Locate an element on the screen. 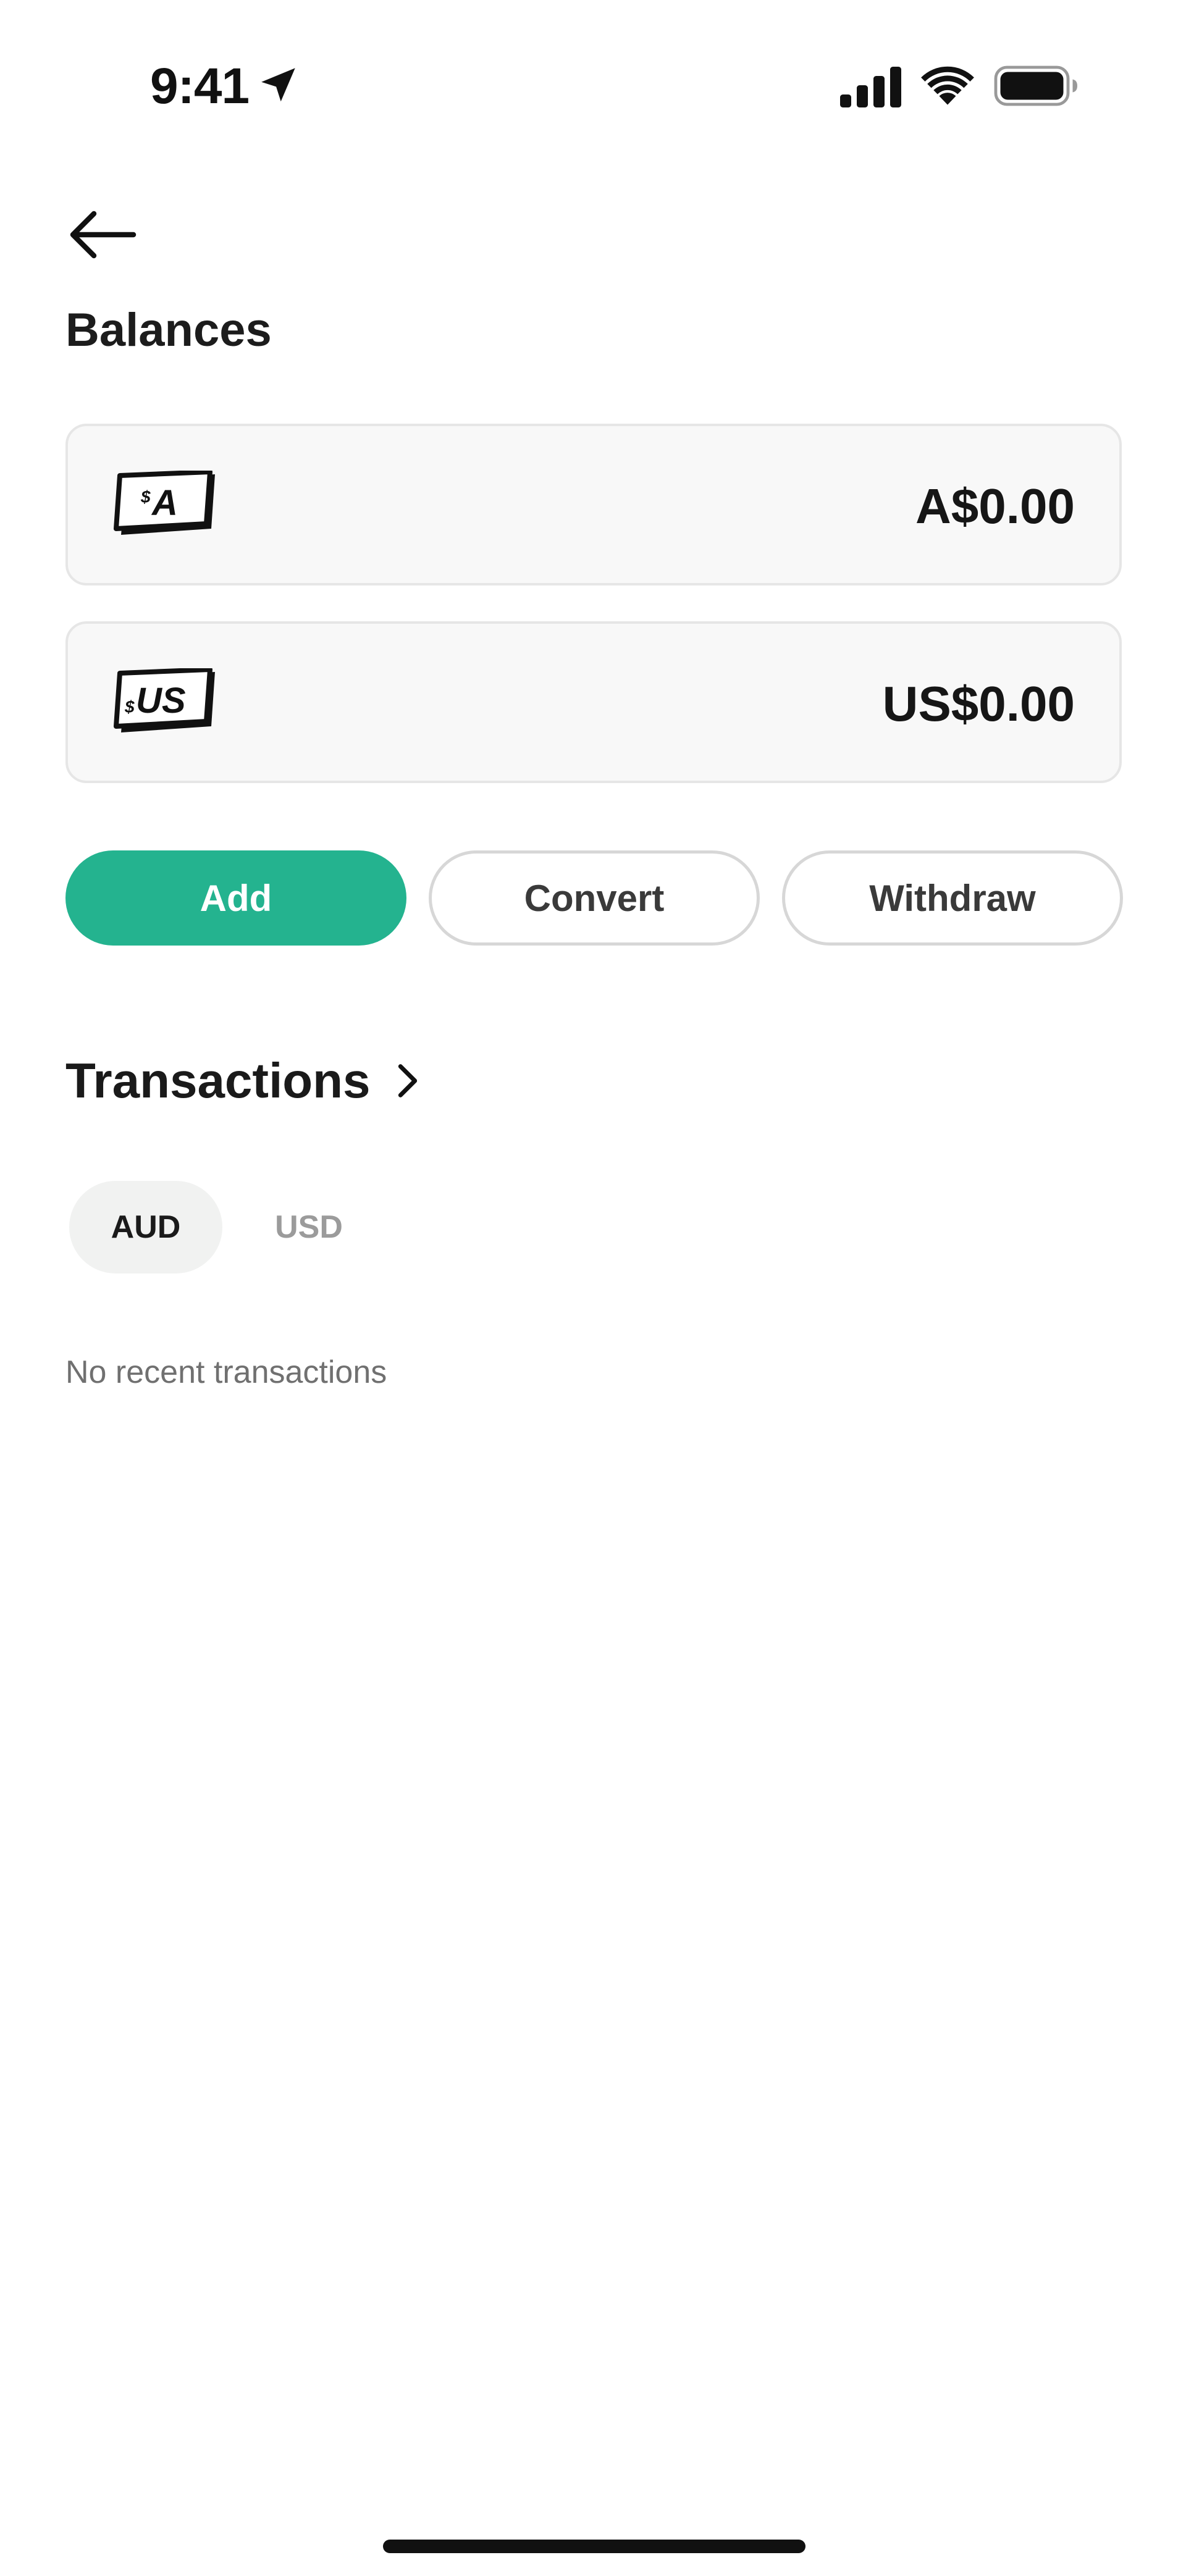 This screenshot has height=2576, width=1186. transactions-title: Transactions is located at coordinates (218, 1081).